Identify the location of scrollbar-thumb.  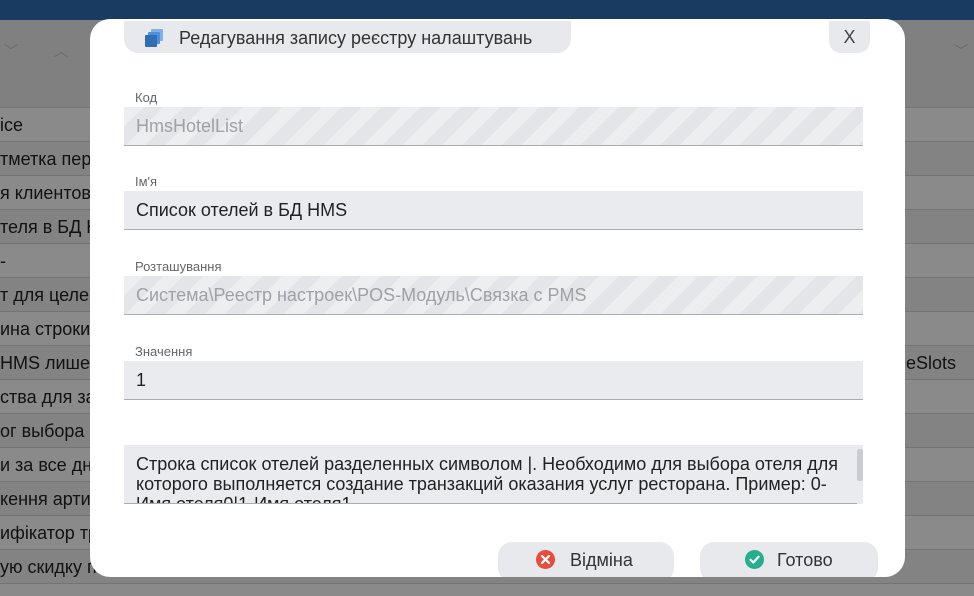
(860, 465).